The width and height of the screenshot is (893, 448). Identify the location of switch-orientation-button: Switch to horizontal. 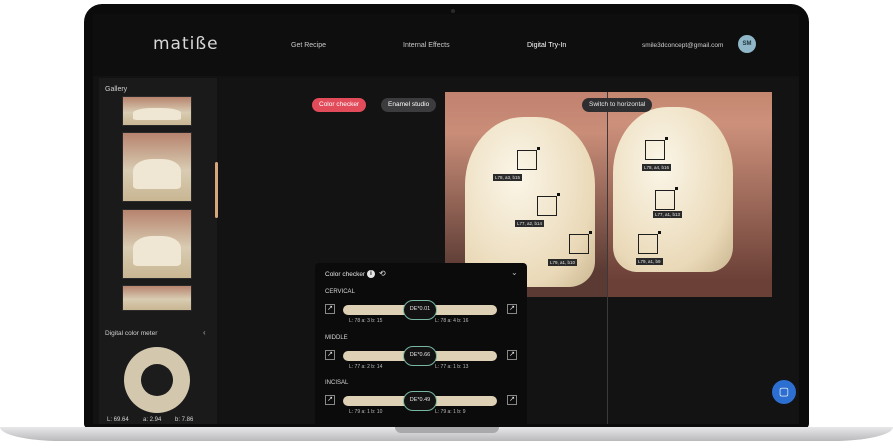
(617, 105).